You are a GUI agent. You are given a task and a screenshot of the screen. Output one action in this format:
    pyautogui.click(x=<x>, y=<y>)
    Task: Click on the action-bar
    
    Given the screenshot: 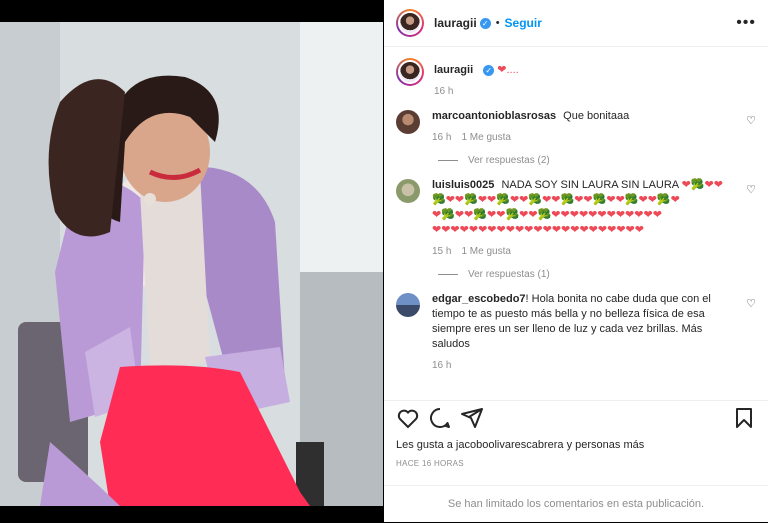 What is the action you would take?
    pyautogui.click(x=576, y=417)
    